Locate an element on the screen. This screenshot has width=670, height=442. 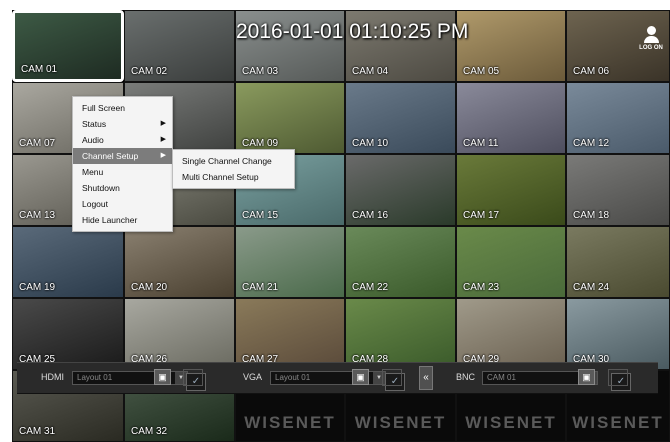
vga-label: VGA is located at coordinates (253, 377).